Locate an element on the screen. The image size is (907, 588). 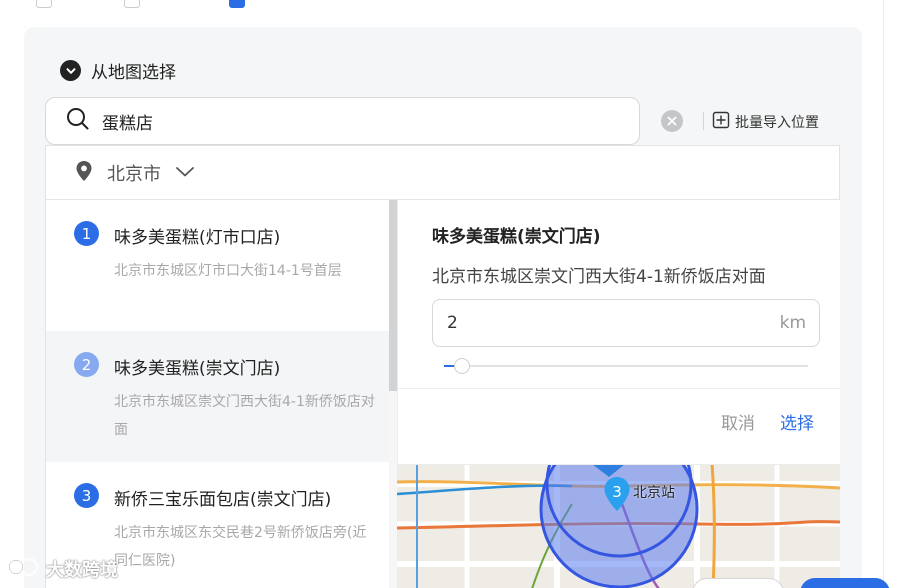
chevron-down-icon is located at coordinates (185, 172).